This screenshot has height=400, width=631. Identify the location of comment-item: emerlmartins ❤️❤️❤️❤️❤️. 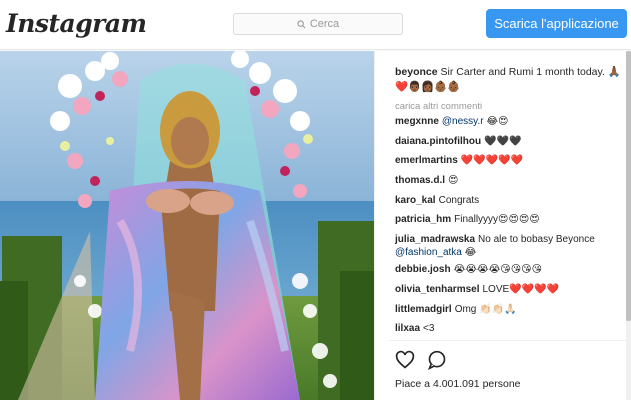
(511, 164).